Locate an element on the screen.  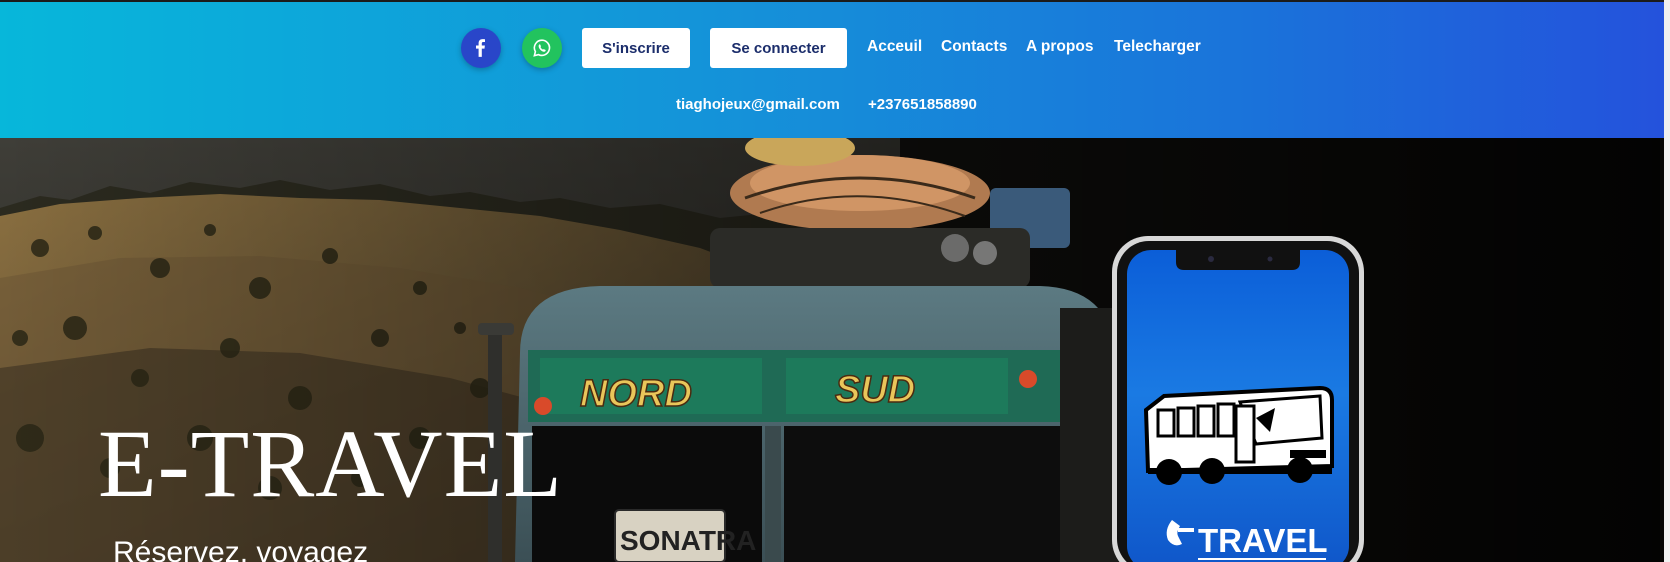
signup-button: S'inscrire is located at coordinates (636, 48).